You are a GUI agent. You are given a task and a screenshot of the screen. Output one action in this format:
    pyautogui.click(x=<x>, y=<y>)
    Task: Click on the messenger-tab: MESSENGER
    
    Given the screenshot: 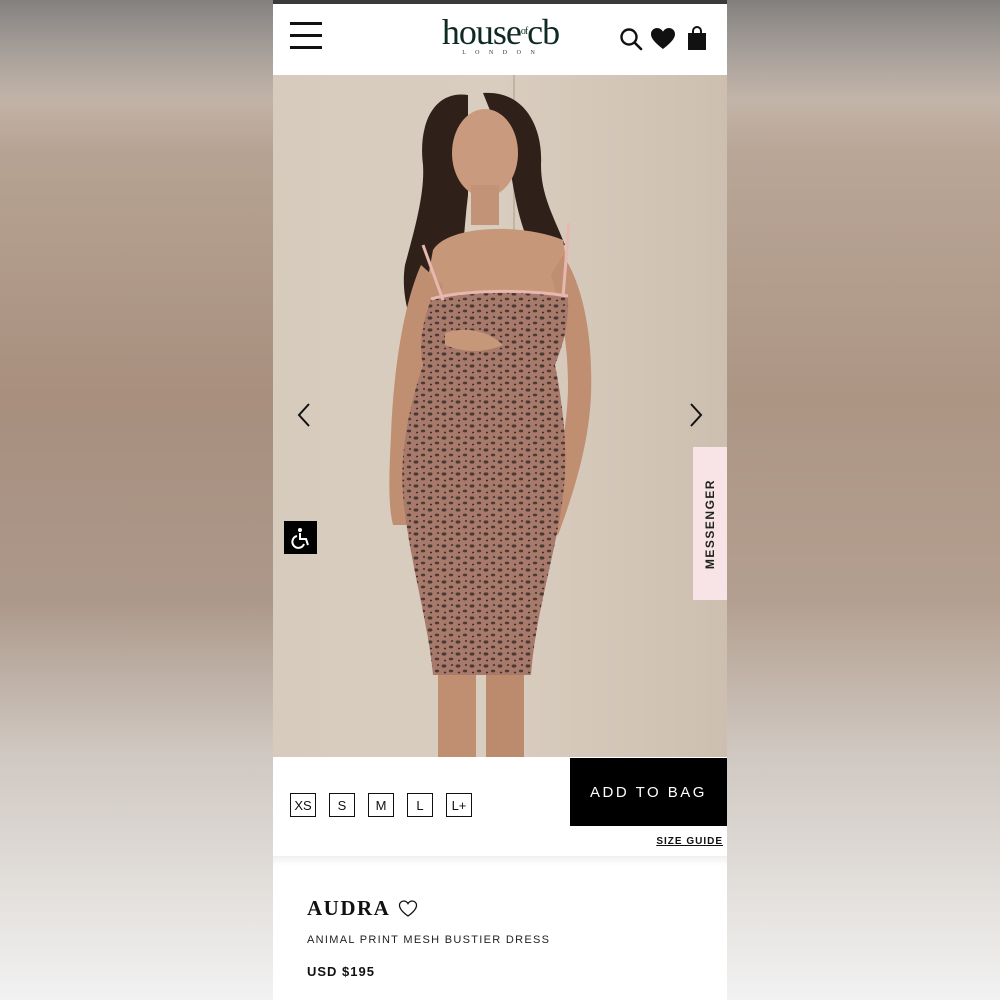 What is the action you would take?
    pyautogui.click(x=710, y=523)
    